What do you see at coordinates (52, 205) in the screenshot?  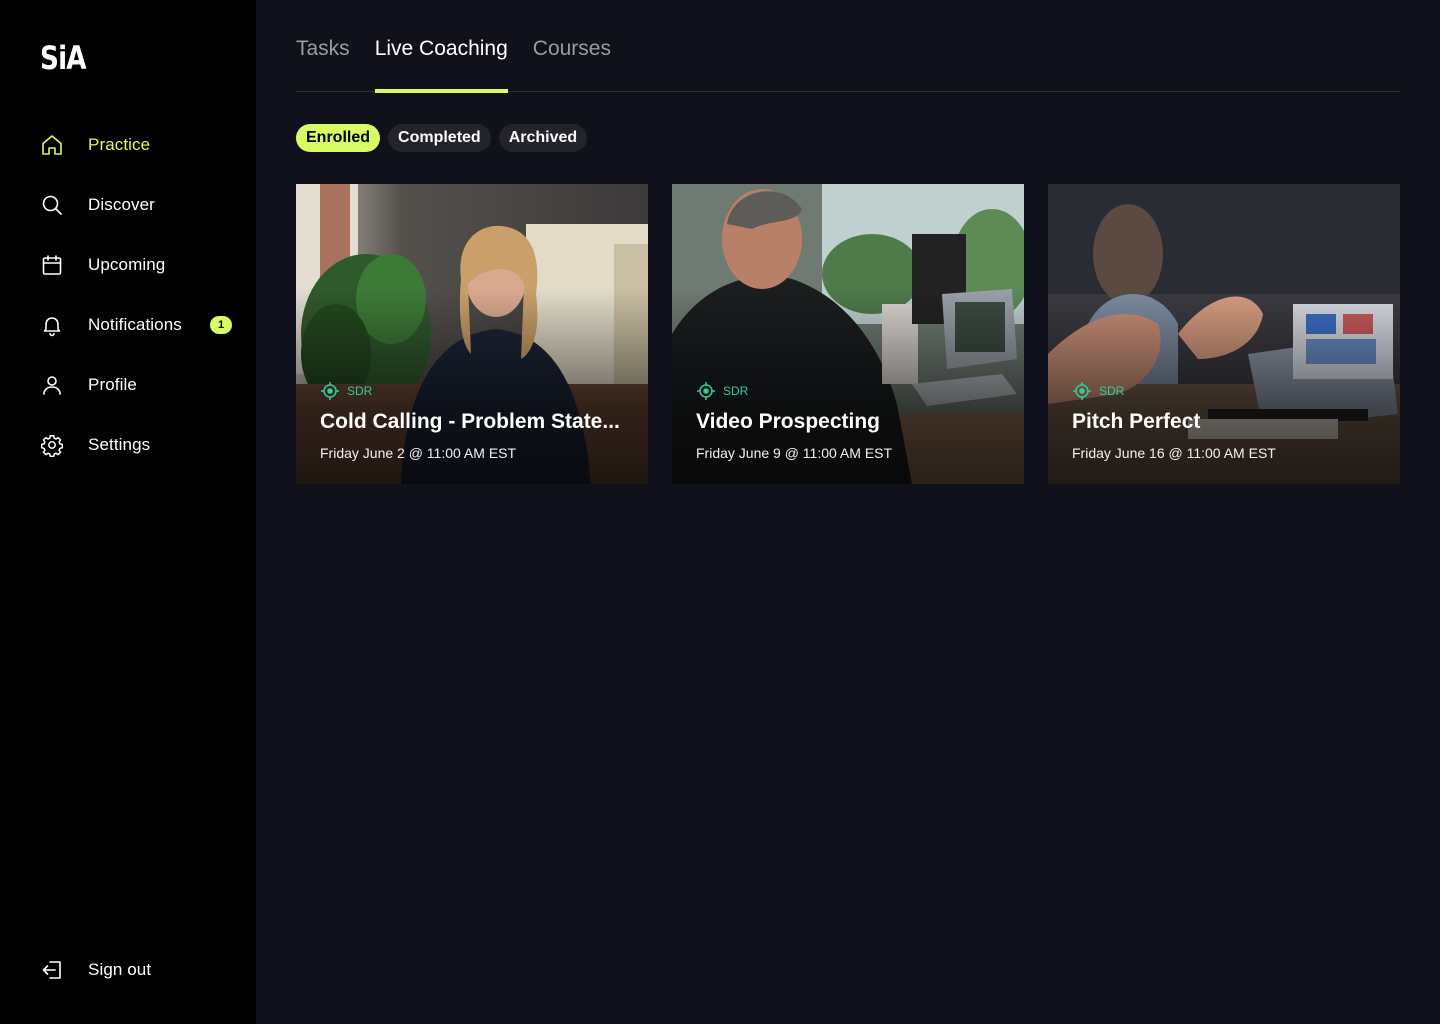 I see `search-icon` at bounding box center [52, 205].